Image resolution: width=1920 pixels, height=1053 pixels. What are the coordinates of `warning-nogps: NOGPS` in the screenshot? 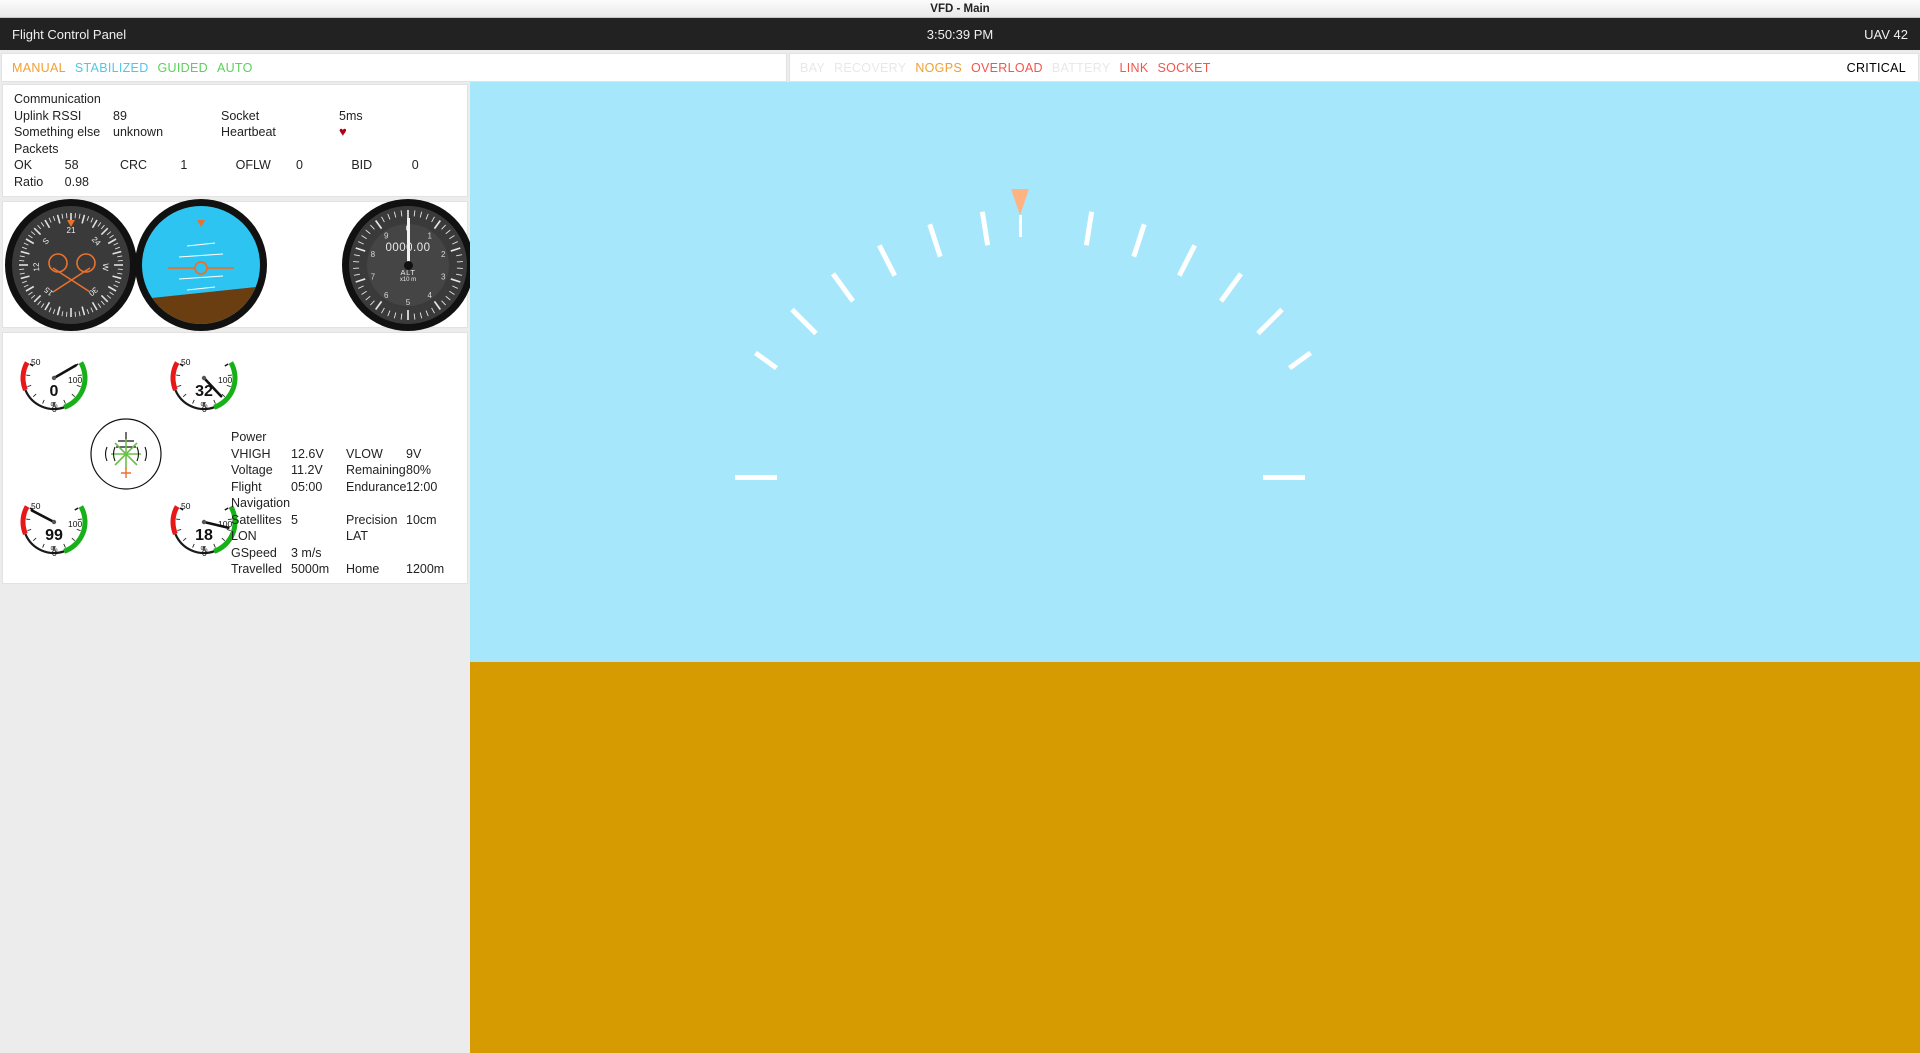 It's located at (938, 67).